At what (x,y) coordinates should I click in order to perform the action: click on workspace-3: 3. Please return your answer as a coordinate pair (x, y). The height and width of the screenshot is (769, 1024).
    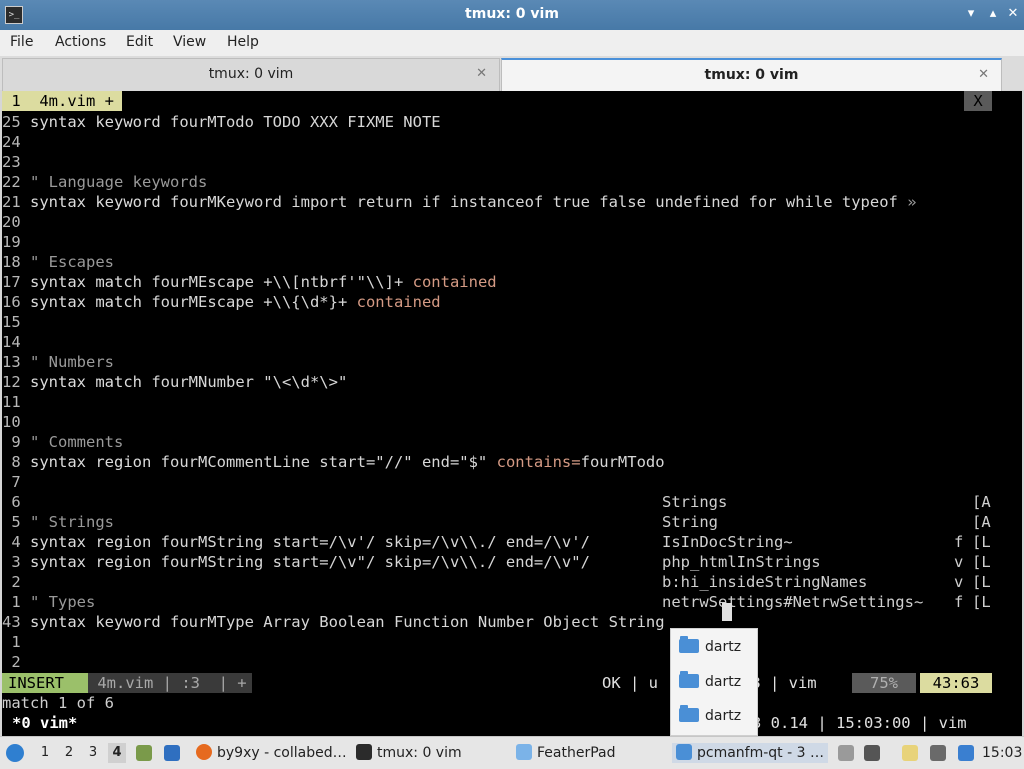
    Looking at the image, I should click on (93, 753).